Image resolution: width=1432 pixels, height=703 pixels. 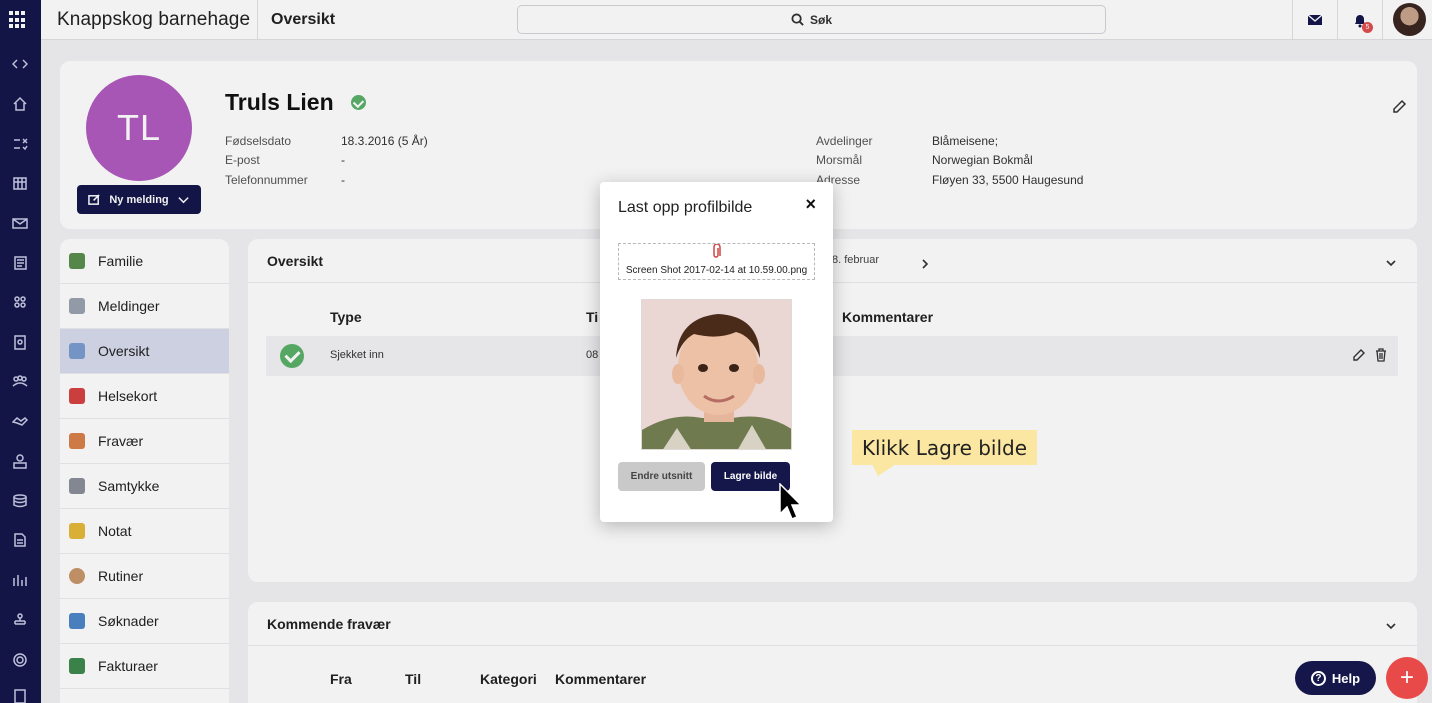 I want to click on callout-tail, so click(x=884, y=470).